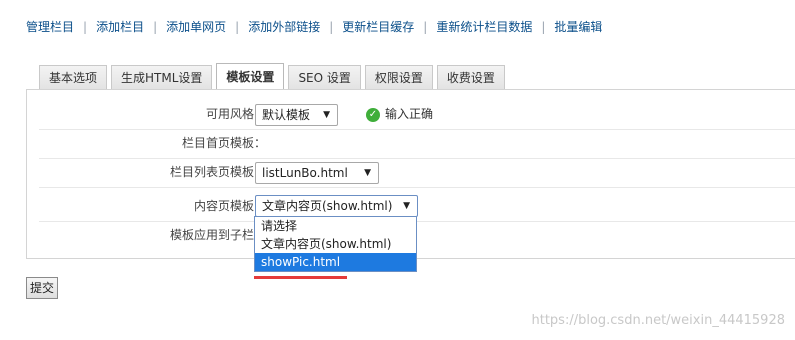  I want to click on content-template-dropdown: 请选择 文章内容页(show.html) showPic.html, so click(335, 244).